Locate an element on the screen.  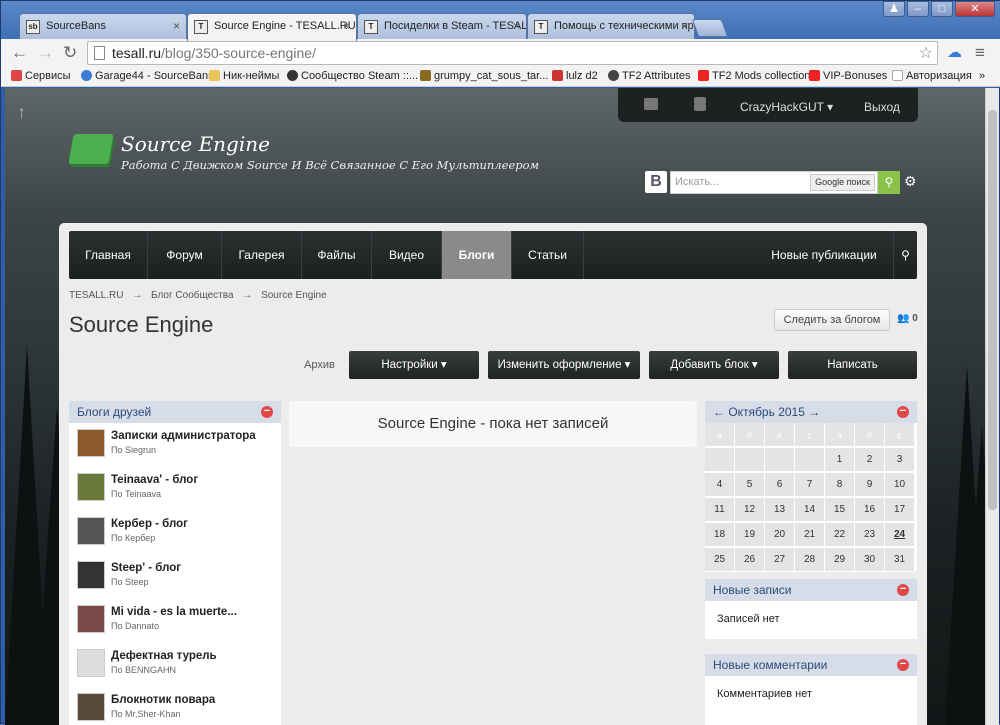
nav-articles: Статьи is located at coordinates (548, 255).